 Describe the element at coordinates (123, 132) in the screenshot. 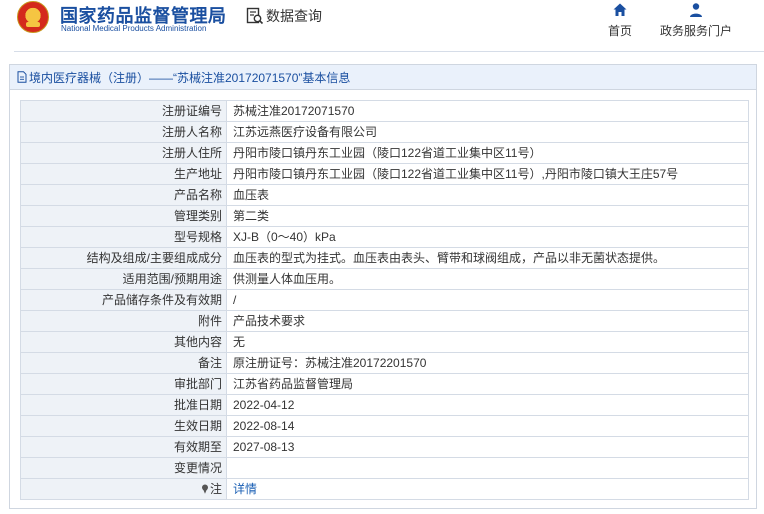

I see `field-label: 注册人名称` at that location.